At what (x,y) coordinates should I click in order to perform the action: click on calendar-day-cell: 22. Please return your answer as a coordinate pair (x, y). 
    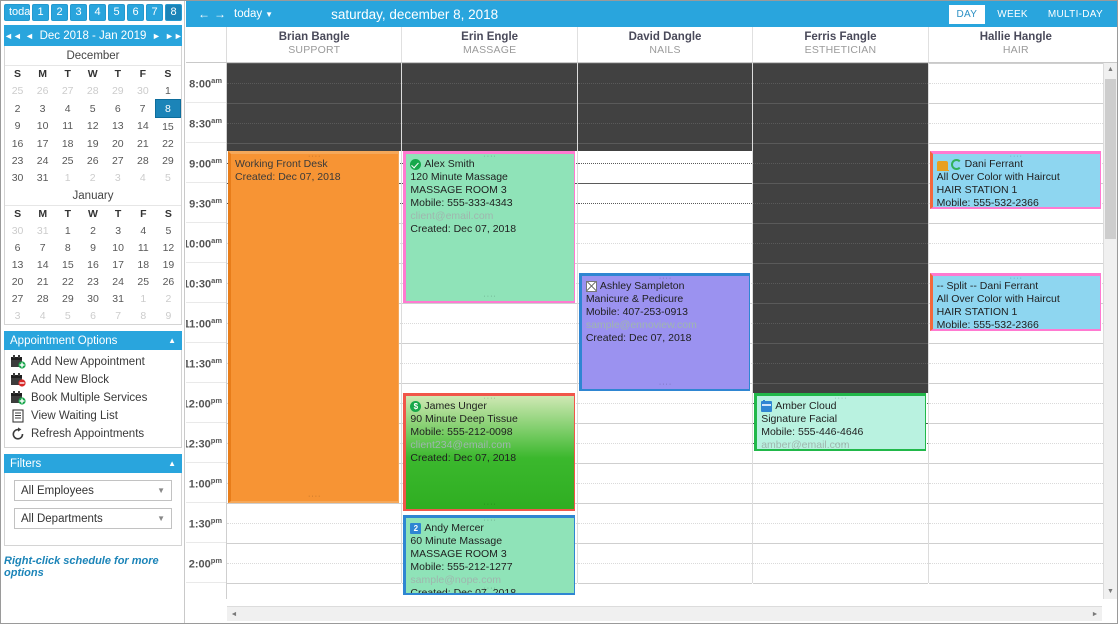
    Looking at the image, I should click on (167, 143).